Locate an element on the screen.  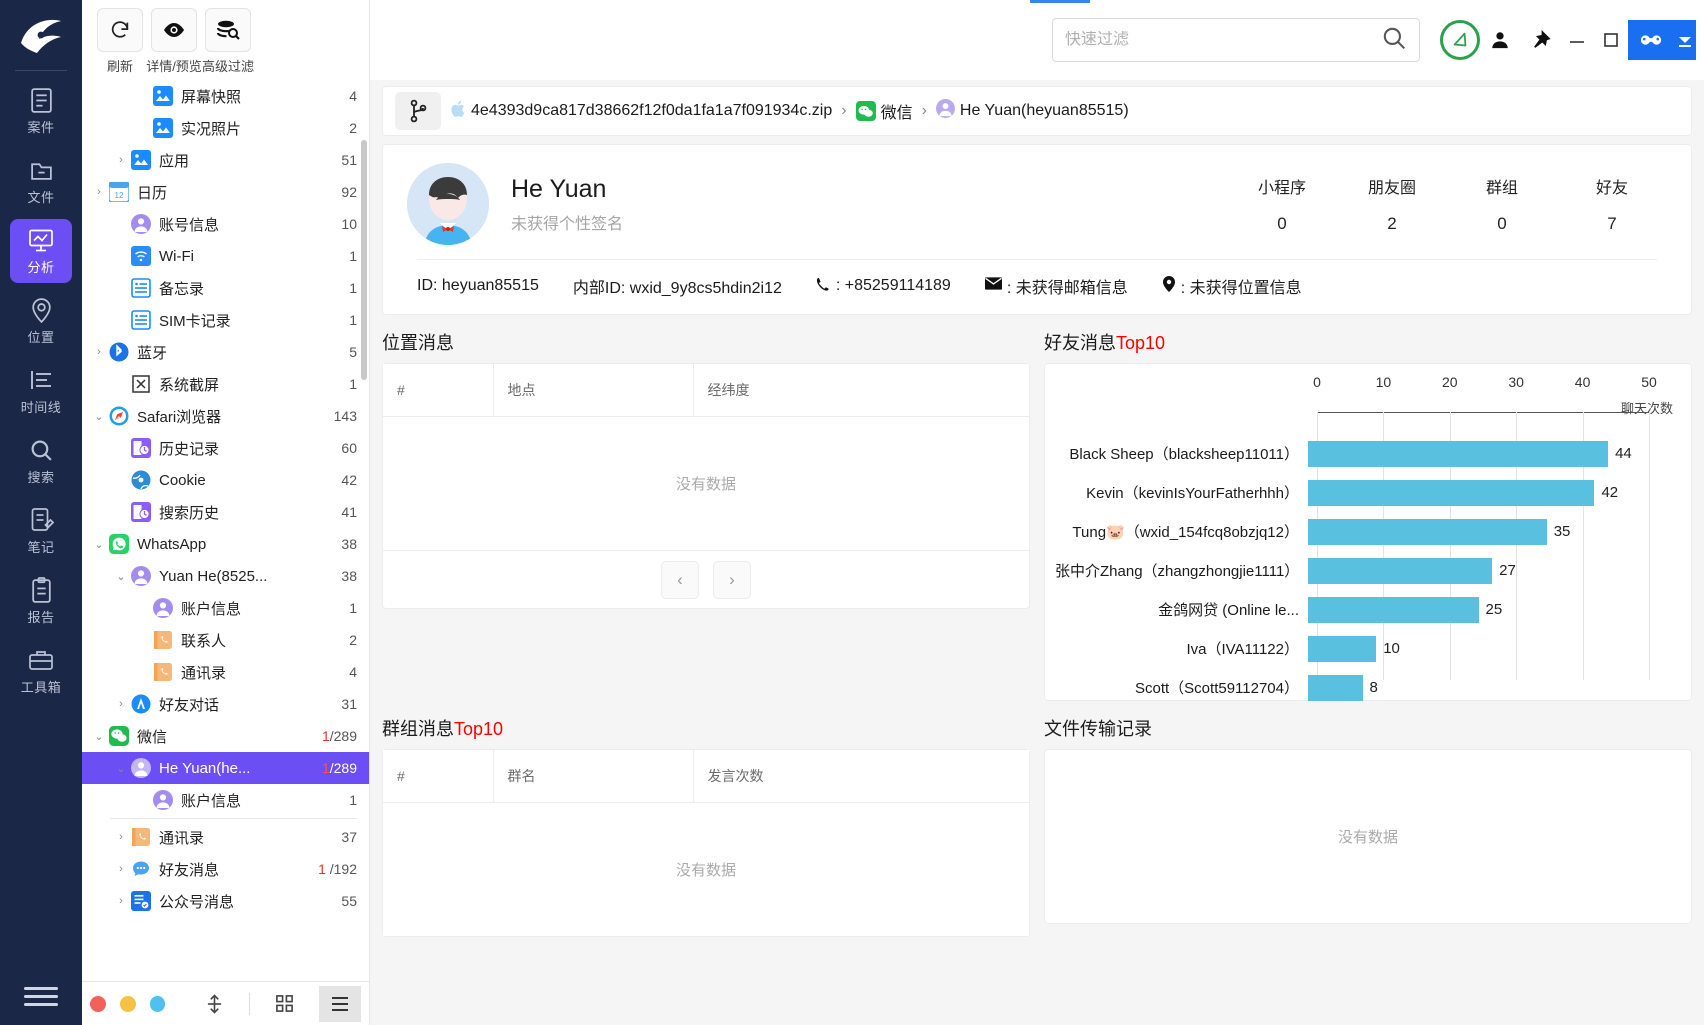
rail-item-toolbox: 工具箱 is located at coordinates (41, 671).